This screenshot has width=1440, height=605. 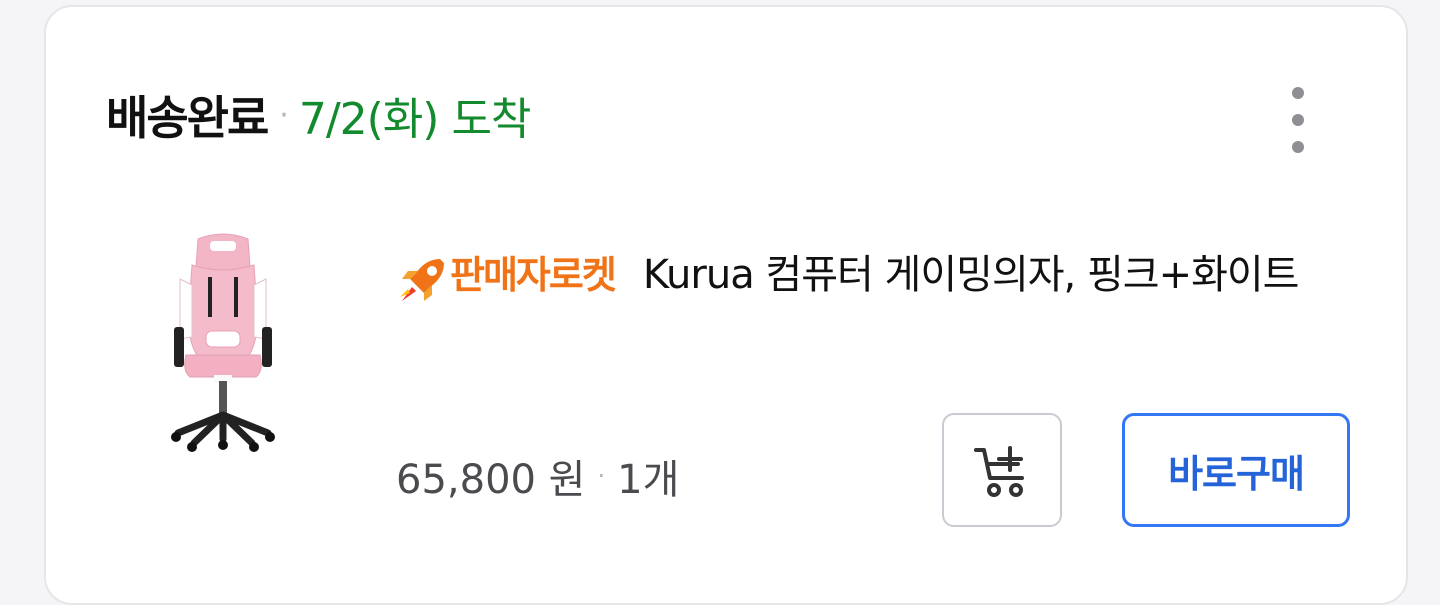 I want to click on product-thumbnail, so click(x=223, y=342).